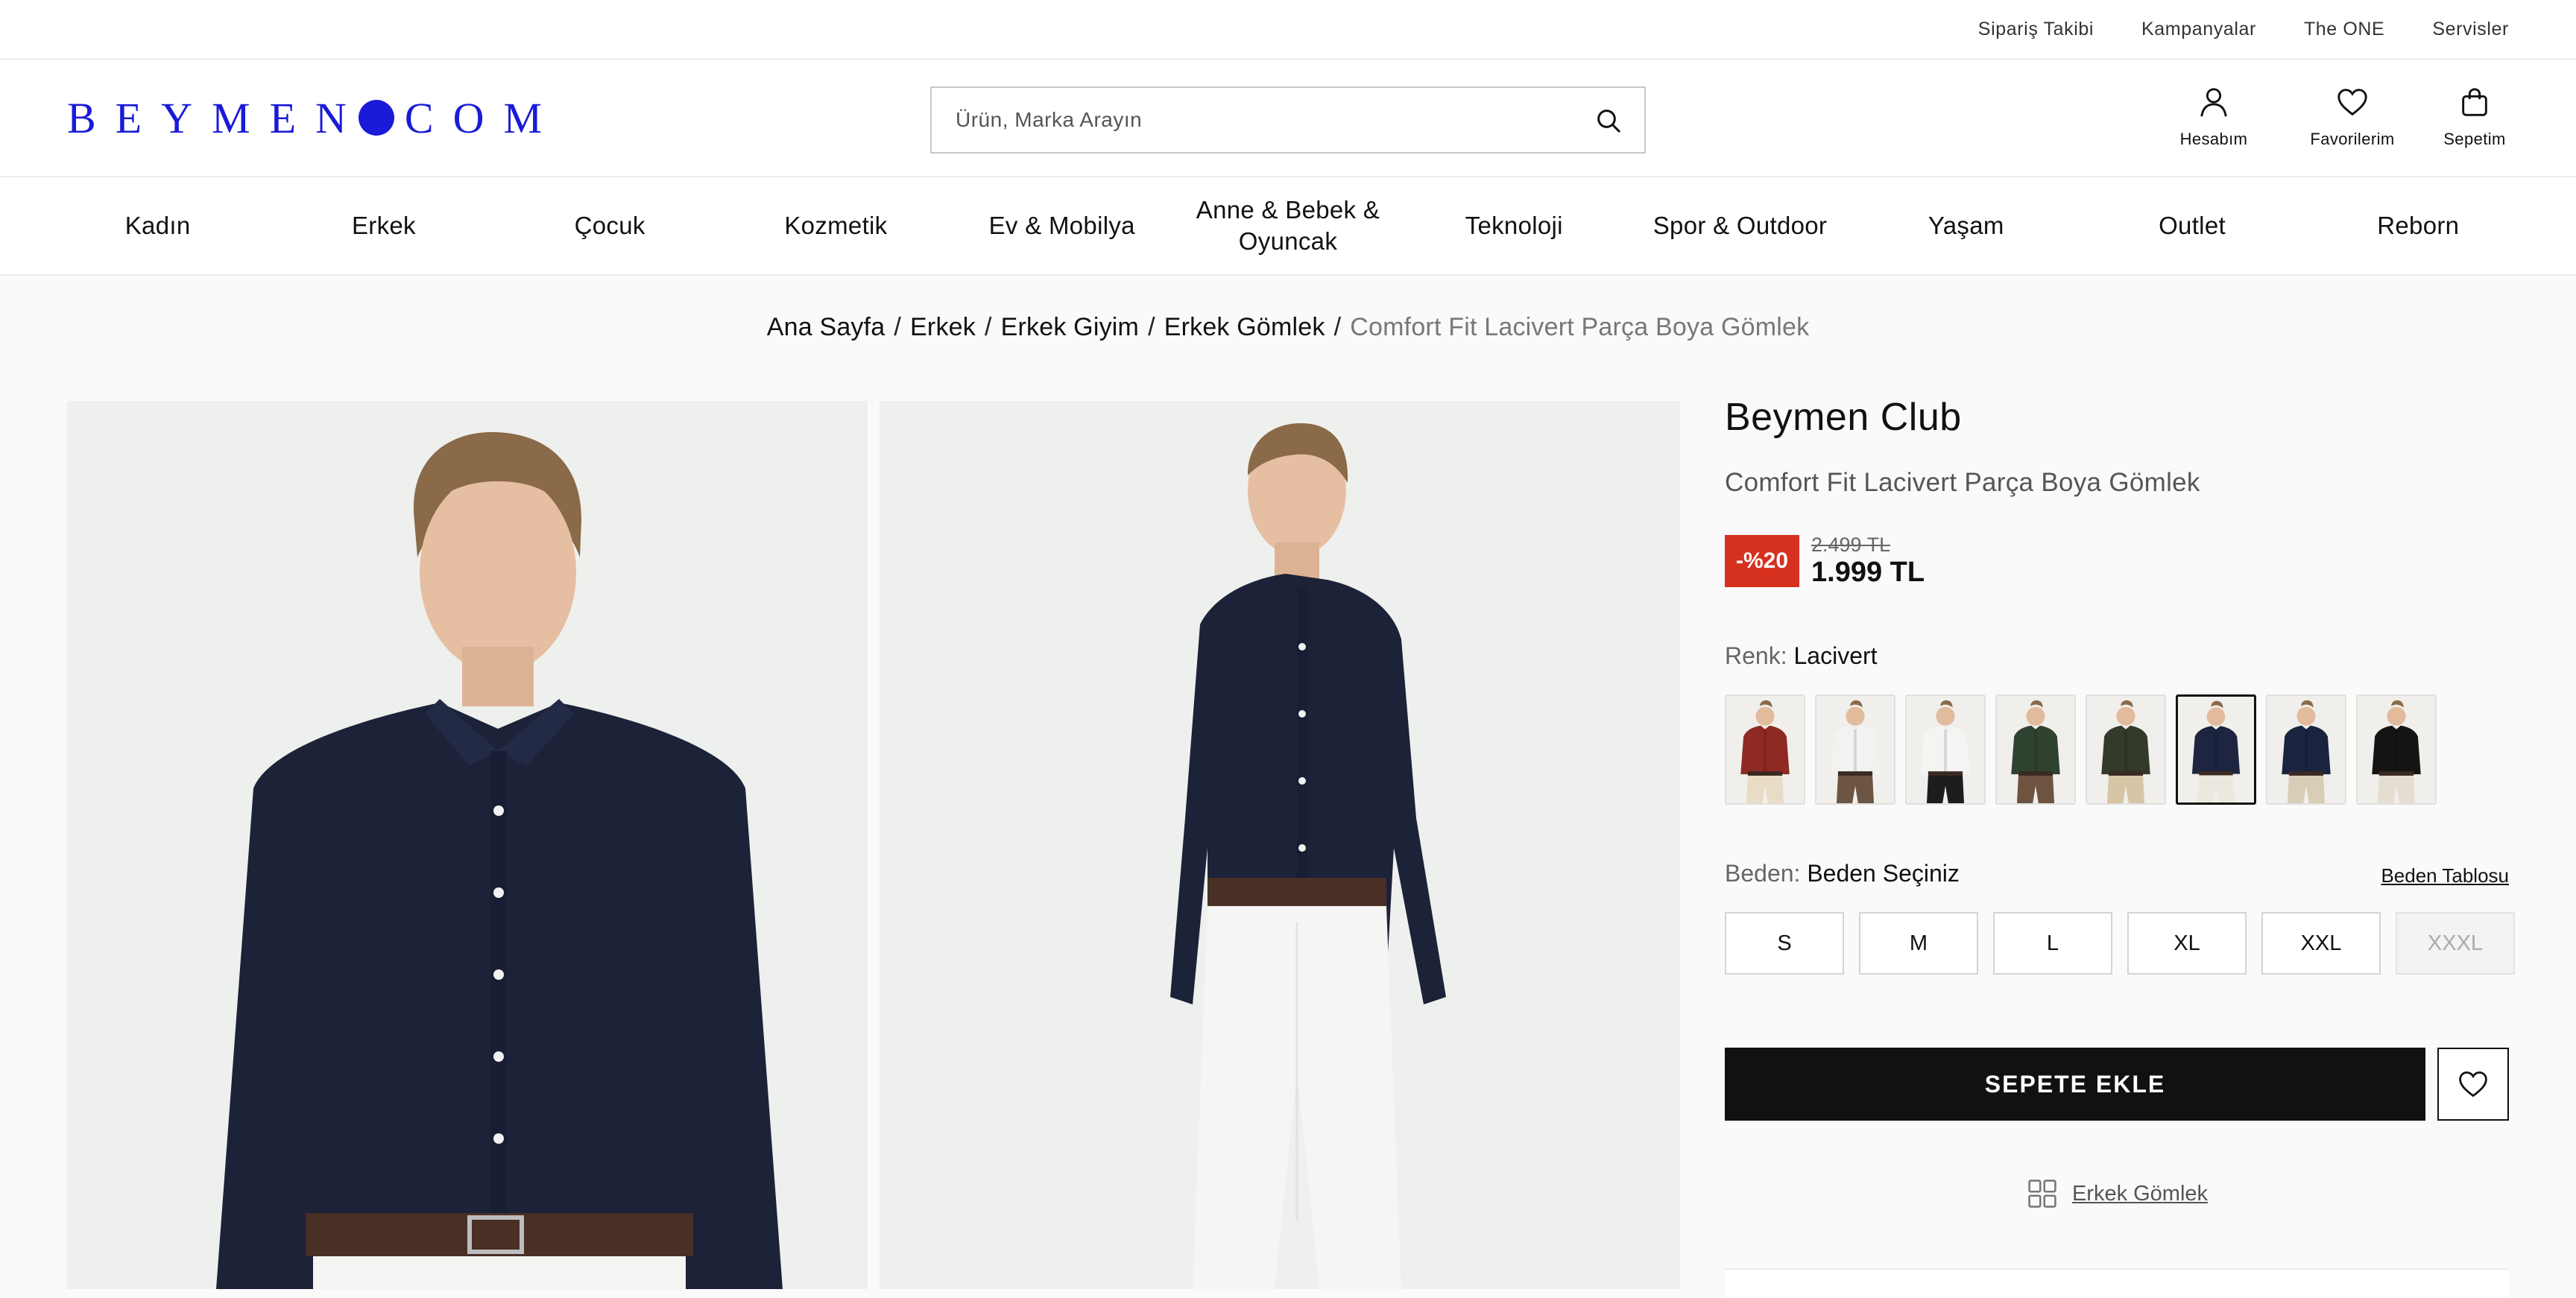 The height and width of the screenshot is (1298, 2576). I want to click on size-selector-label: Beden: Beden Seçiniz, so click(1842, 873).